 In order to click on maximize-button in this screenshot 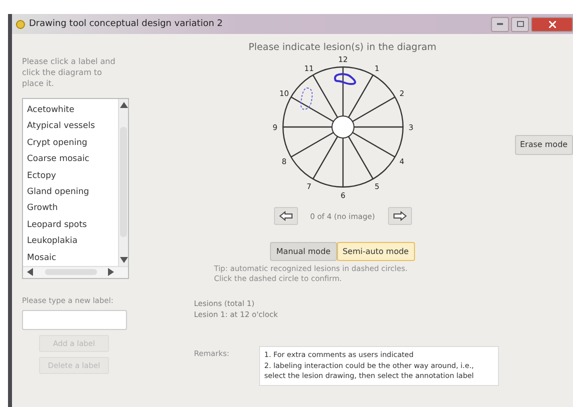, I will do `click(520, 24)`.